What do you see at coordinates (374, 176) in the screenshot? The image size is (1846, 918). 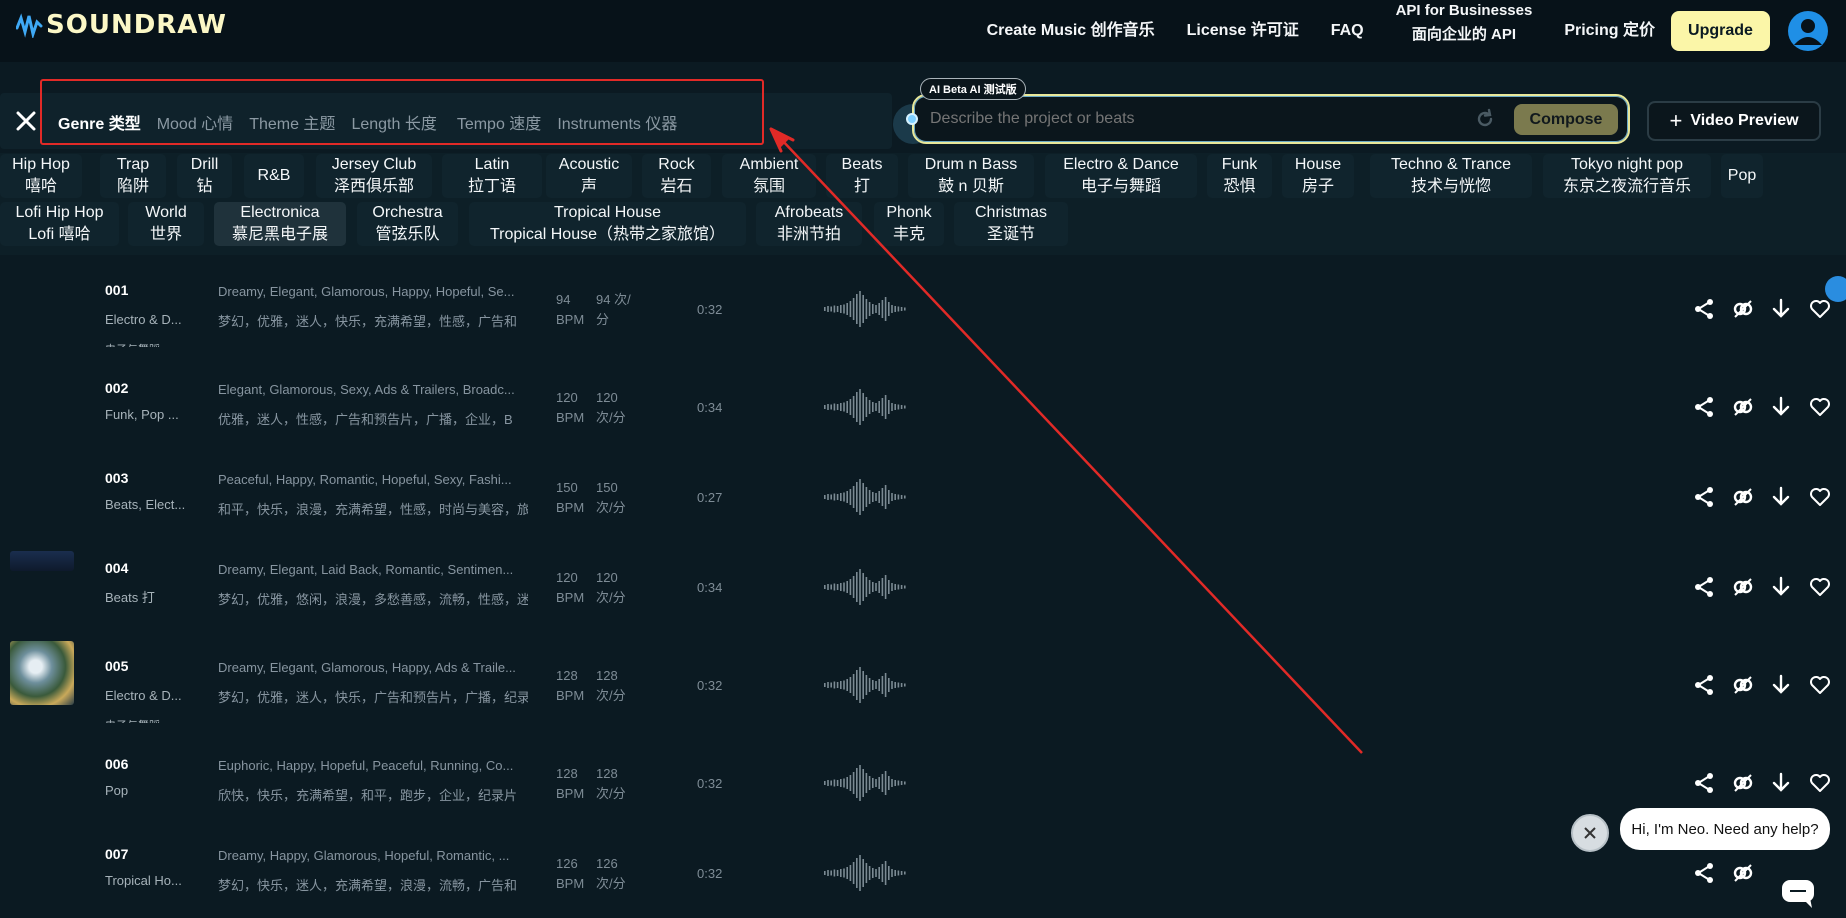 I see `genre-chip-jersey-club: Jersey Club 泽西俱乐部` at bounding box center [374, 176].